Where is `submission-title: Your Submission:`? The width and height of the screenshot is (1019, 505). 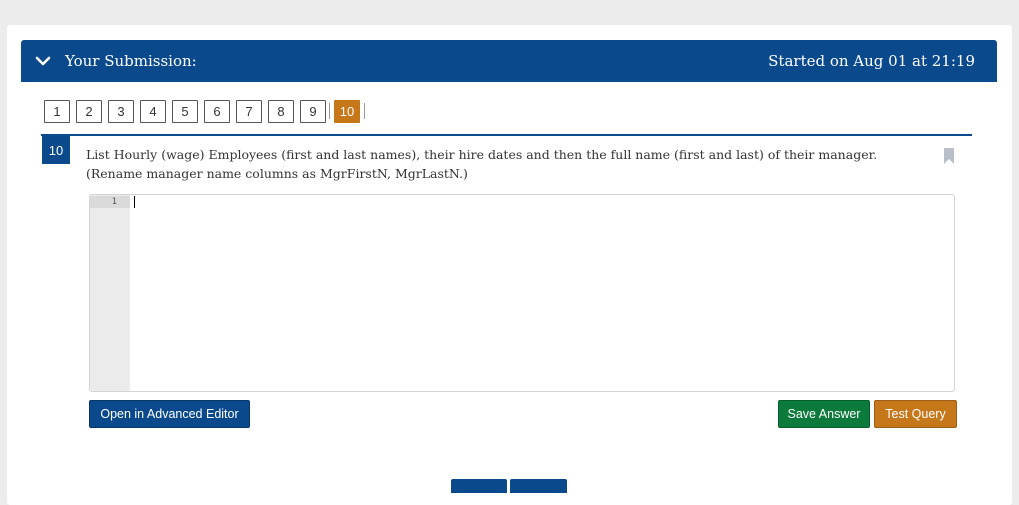 submission-title: Your Submission: is located at coordinates (131, 61).